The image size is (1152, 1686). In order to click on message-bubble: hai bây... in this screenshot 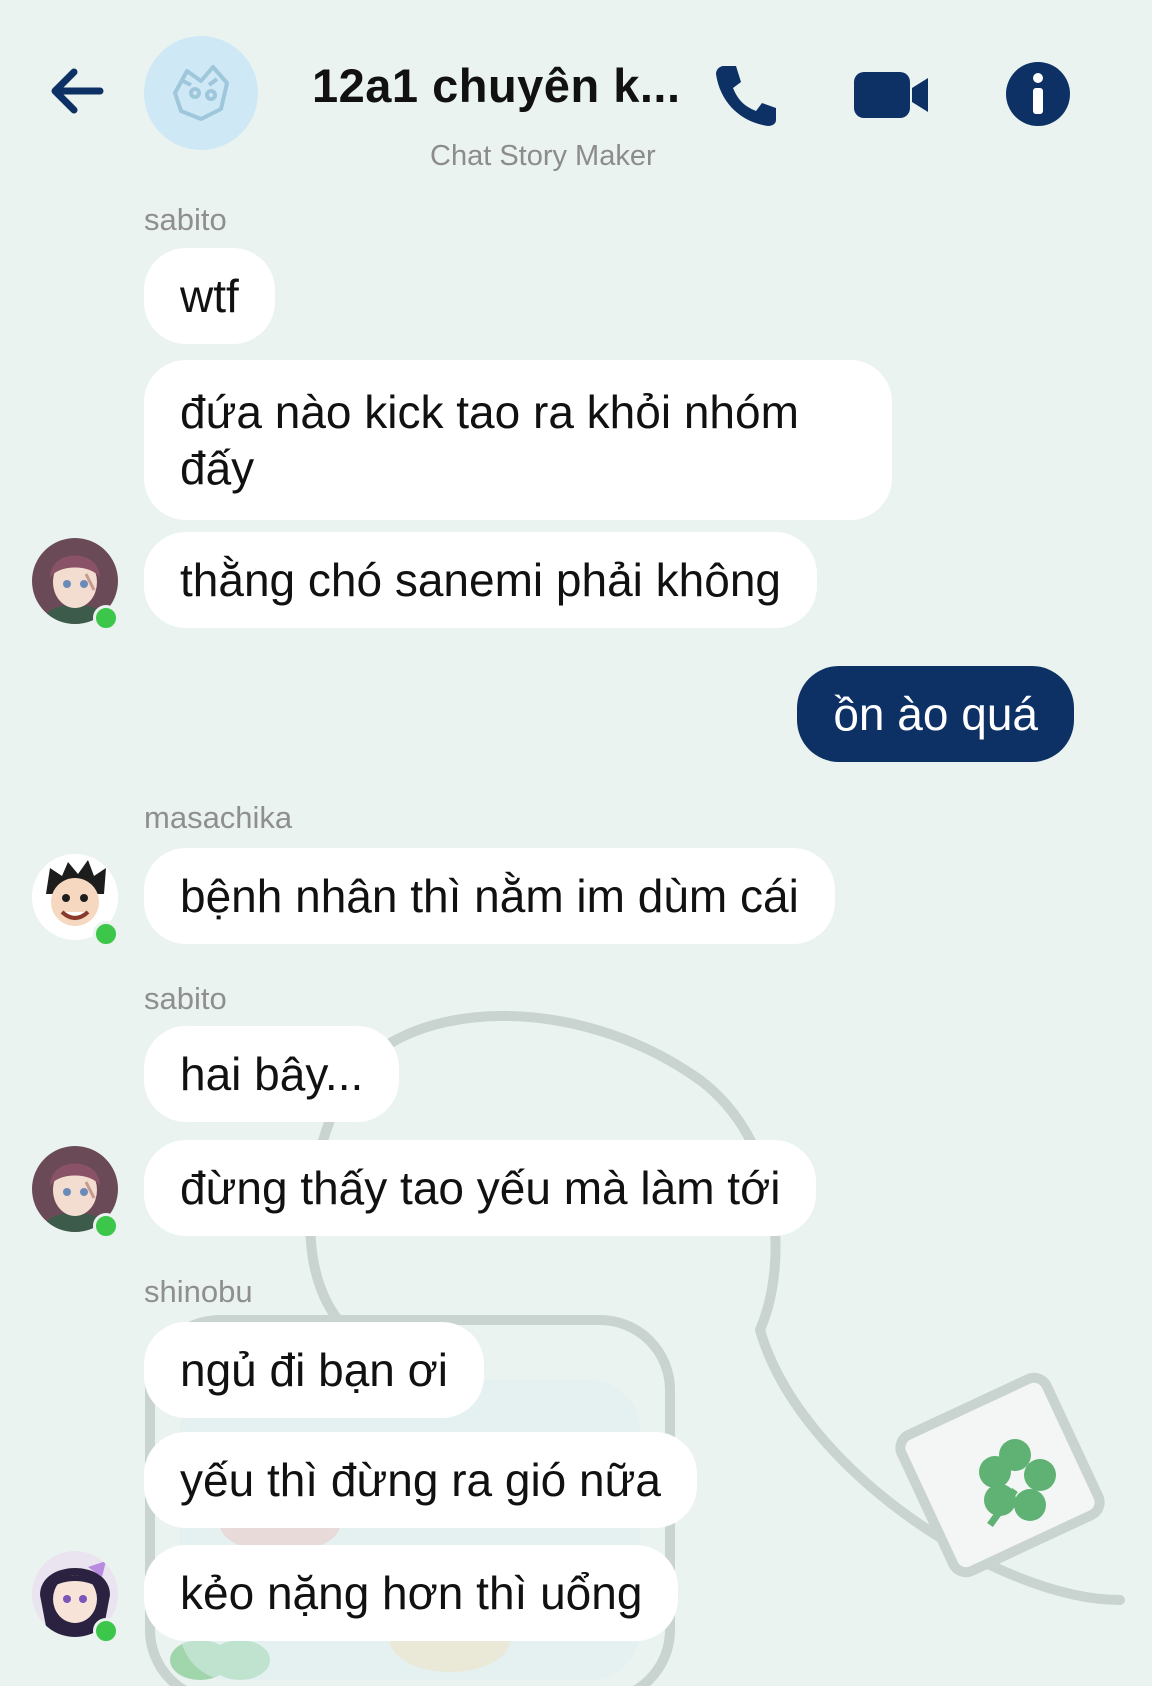, I will do `click(272, 1074)`.